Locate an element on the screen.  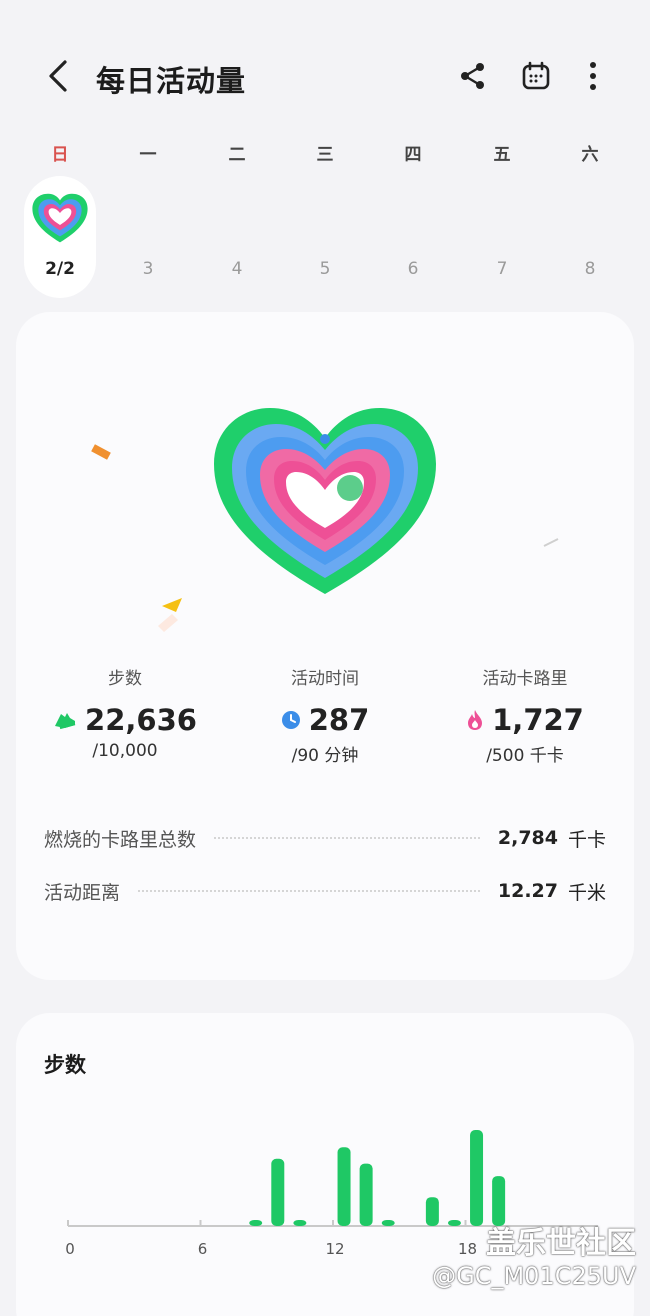
chevron-left-icon is located at coordinates (58, 76).